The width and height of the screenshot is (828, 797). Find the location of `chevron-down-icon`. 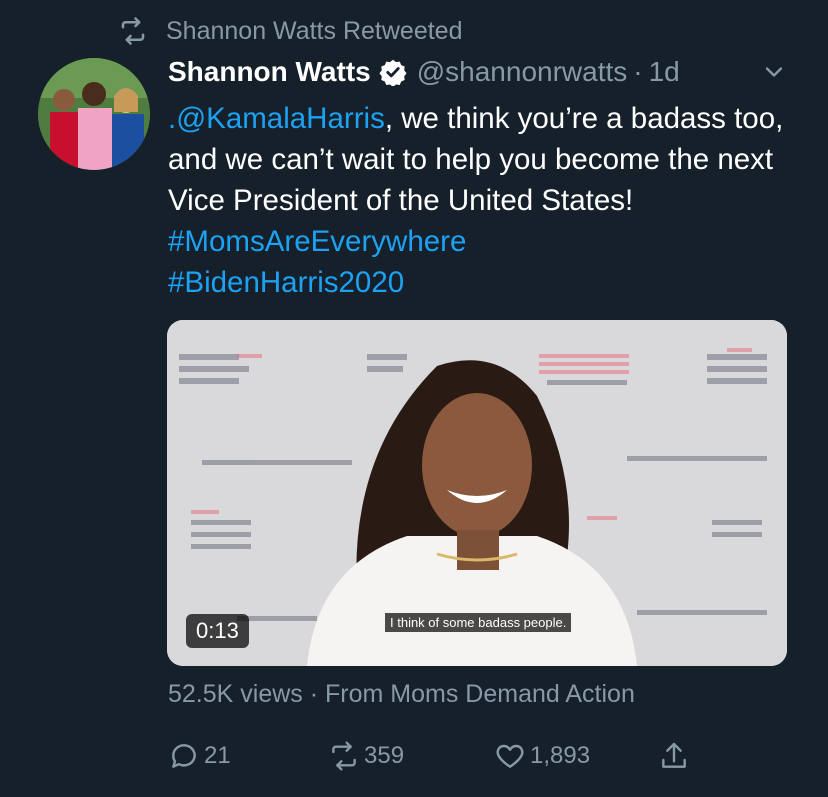

chevron-down-icon is located at coordinates (774, 72).